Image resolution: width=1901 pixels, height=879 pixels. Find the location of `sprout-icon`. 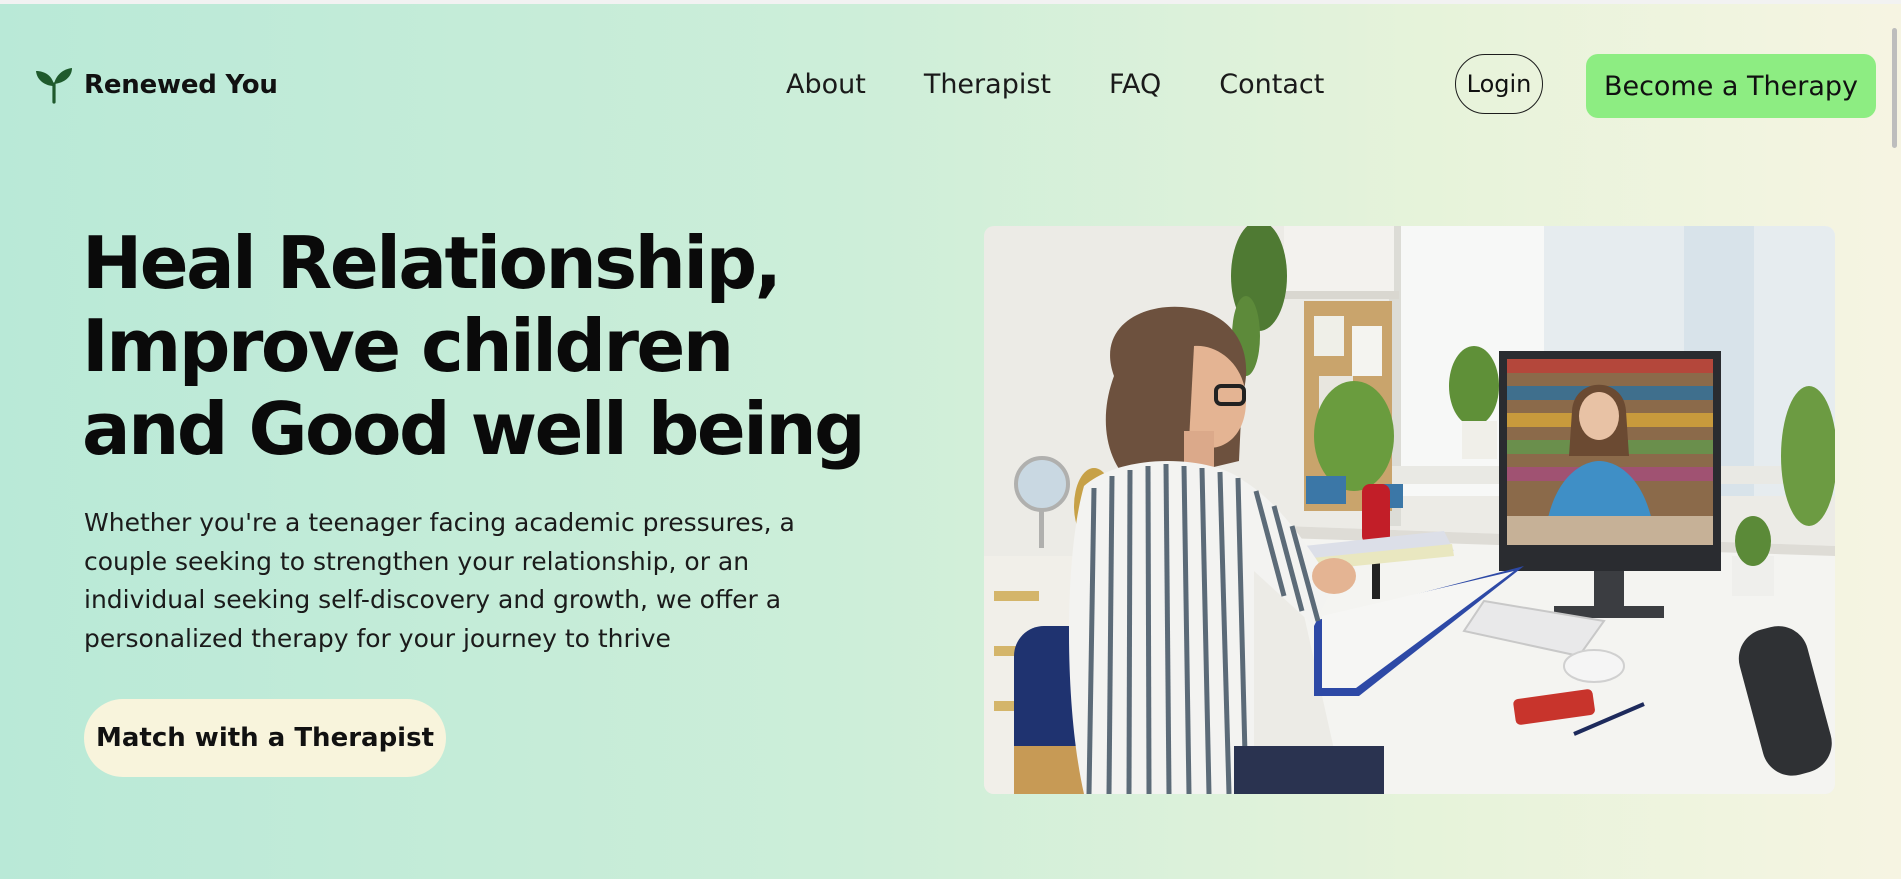

sprout-icon is located at coordinates (54, 86).